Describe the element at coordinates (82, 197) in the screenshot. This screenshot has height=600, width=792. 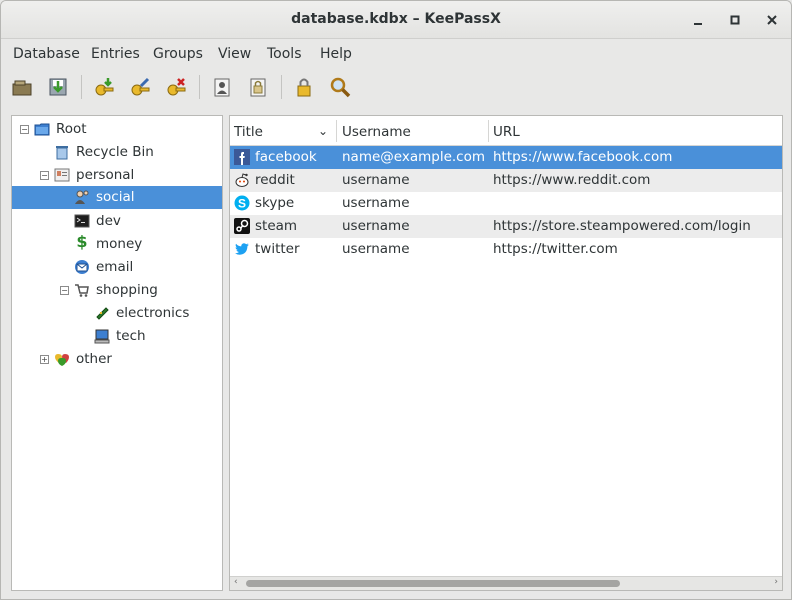
I see `users-icon` at that location.